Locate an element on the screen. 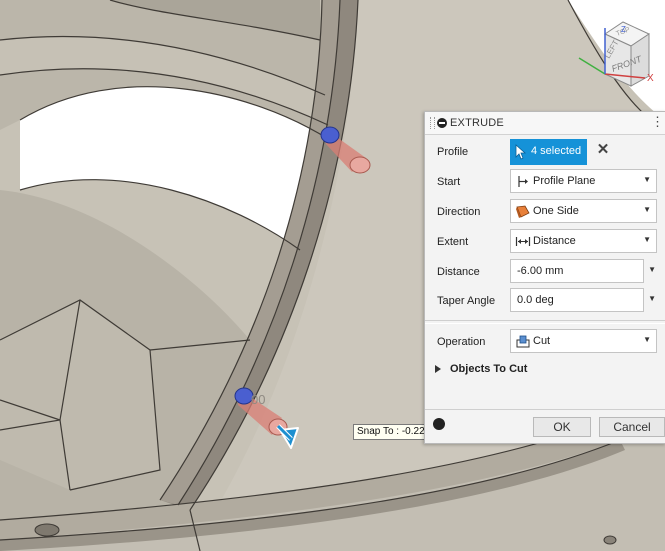 This screenshot has height=551, width=665. dimension-label: 00 is located at coordinates (258, 399).